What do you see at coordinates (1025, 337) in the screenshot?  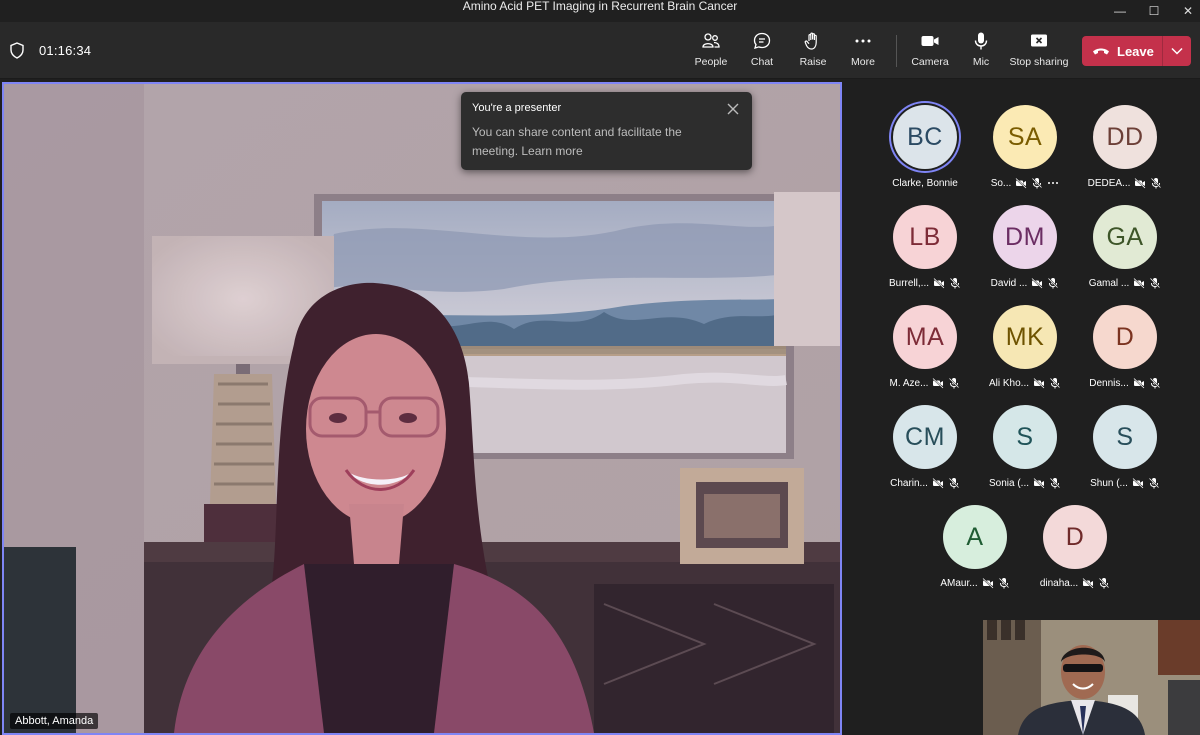 I see `avatar: MK` at bounding box center [1025, 337].